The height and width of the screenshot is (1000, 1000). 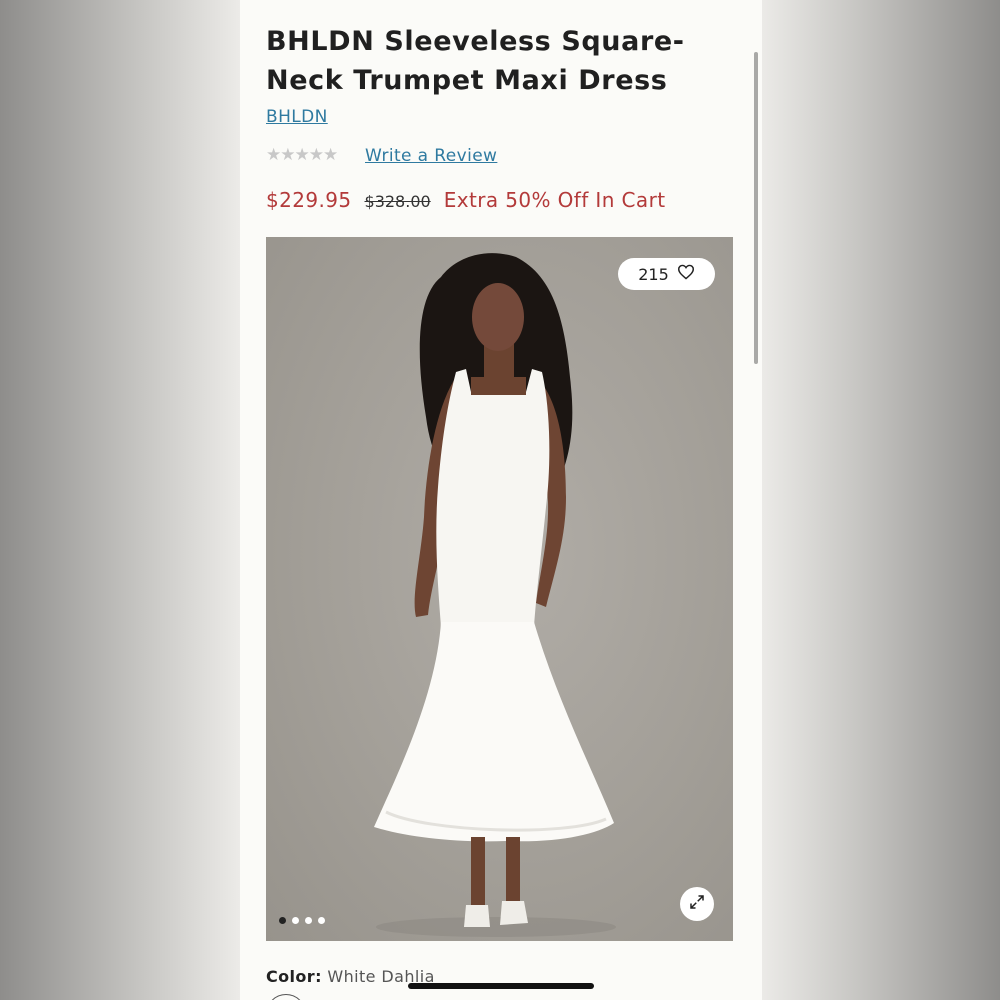 I want to click on heart-icon, so click(x=686, y=274).